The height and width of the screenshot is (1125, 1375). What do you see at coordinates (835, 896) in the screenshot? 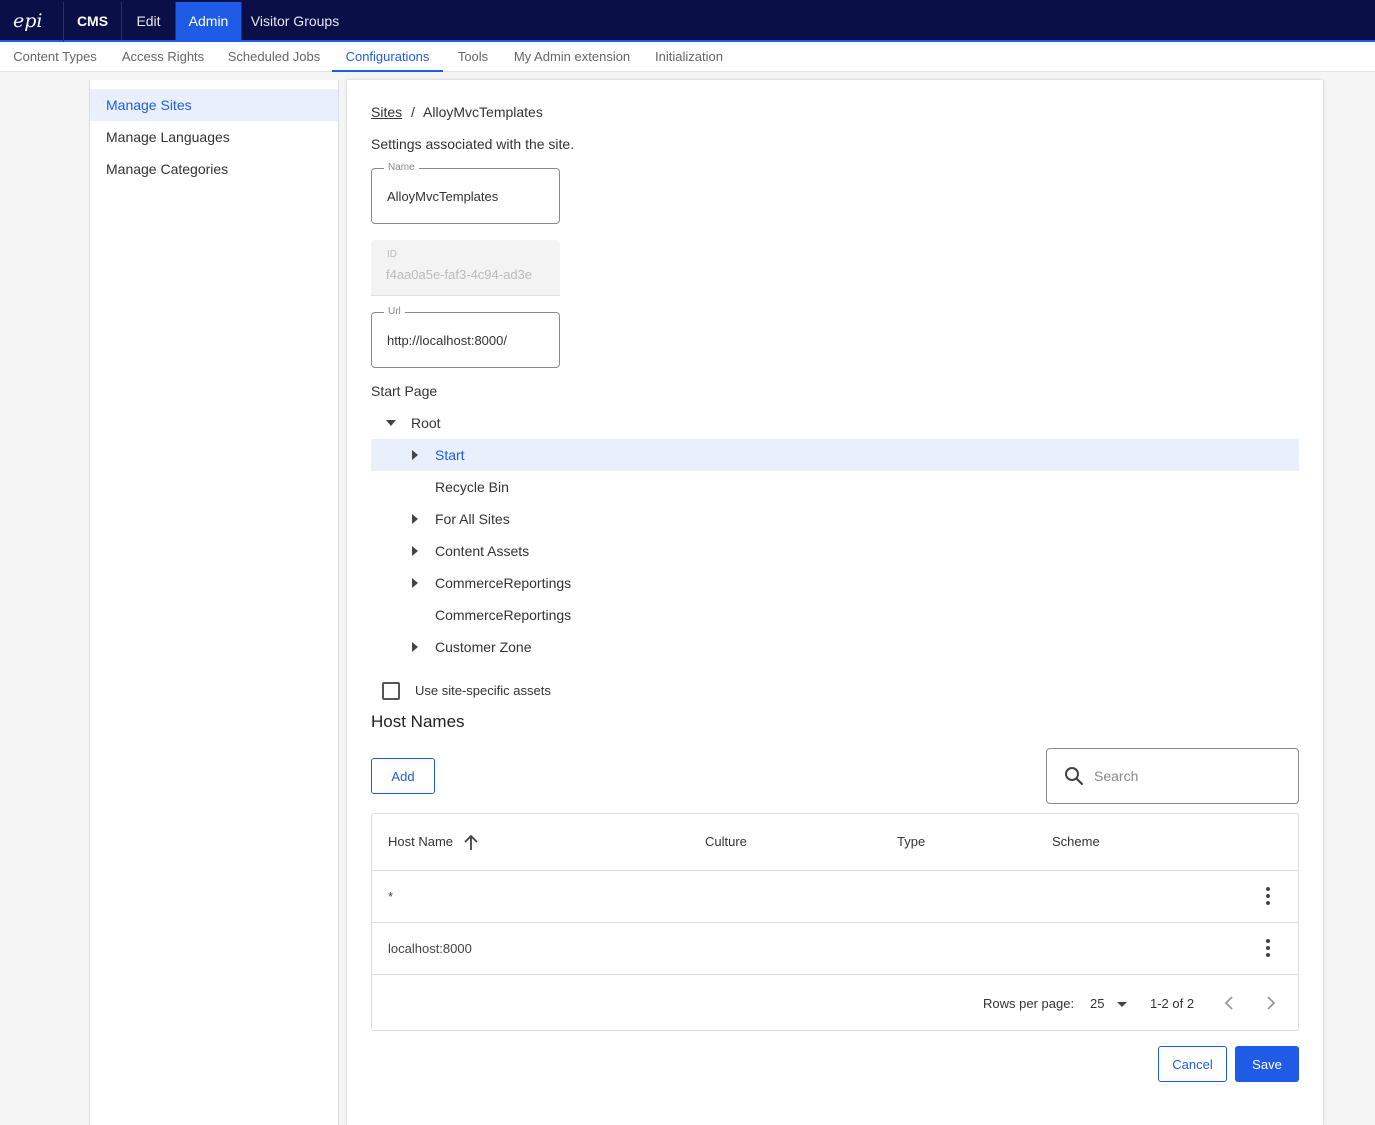
I see `table-row: *` at bounding box center [835, 896].